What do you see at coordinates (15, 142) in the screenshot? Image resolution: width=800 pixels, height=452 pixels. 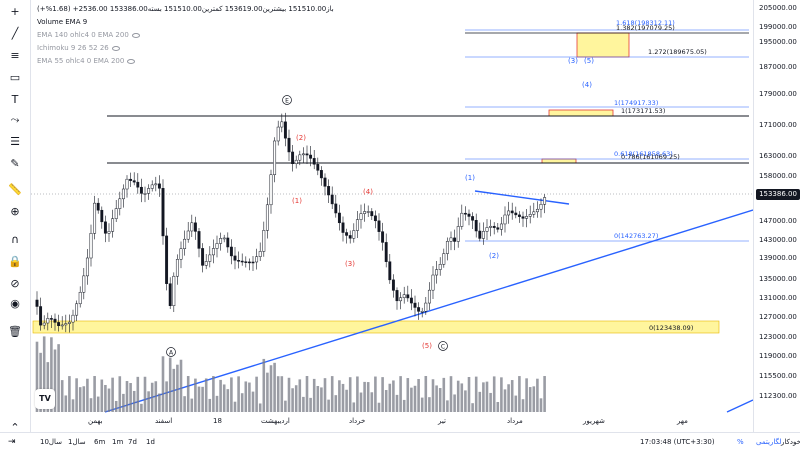 I see `fib-tool-icon: ☰` at bounding box center [15, 142].